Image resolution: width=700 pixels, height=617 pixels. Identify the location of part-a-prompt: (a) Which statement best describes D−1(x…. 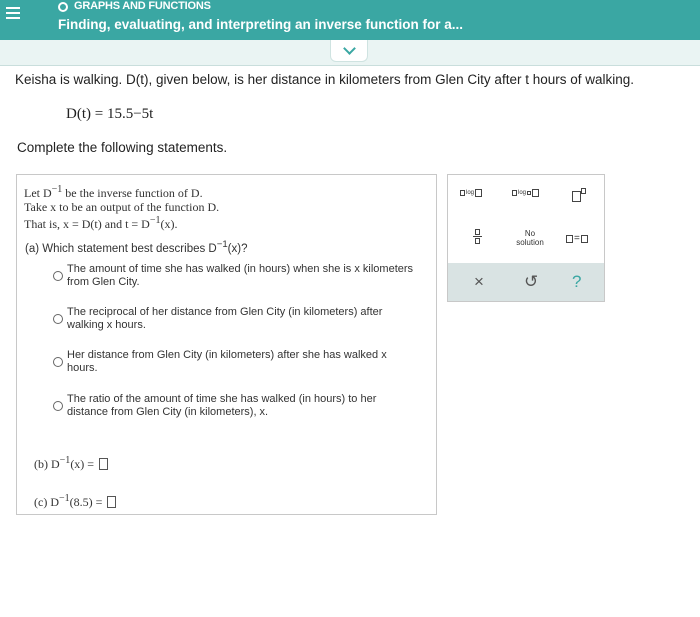
(136, 247).